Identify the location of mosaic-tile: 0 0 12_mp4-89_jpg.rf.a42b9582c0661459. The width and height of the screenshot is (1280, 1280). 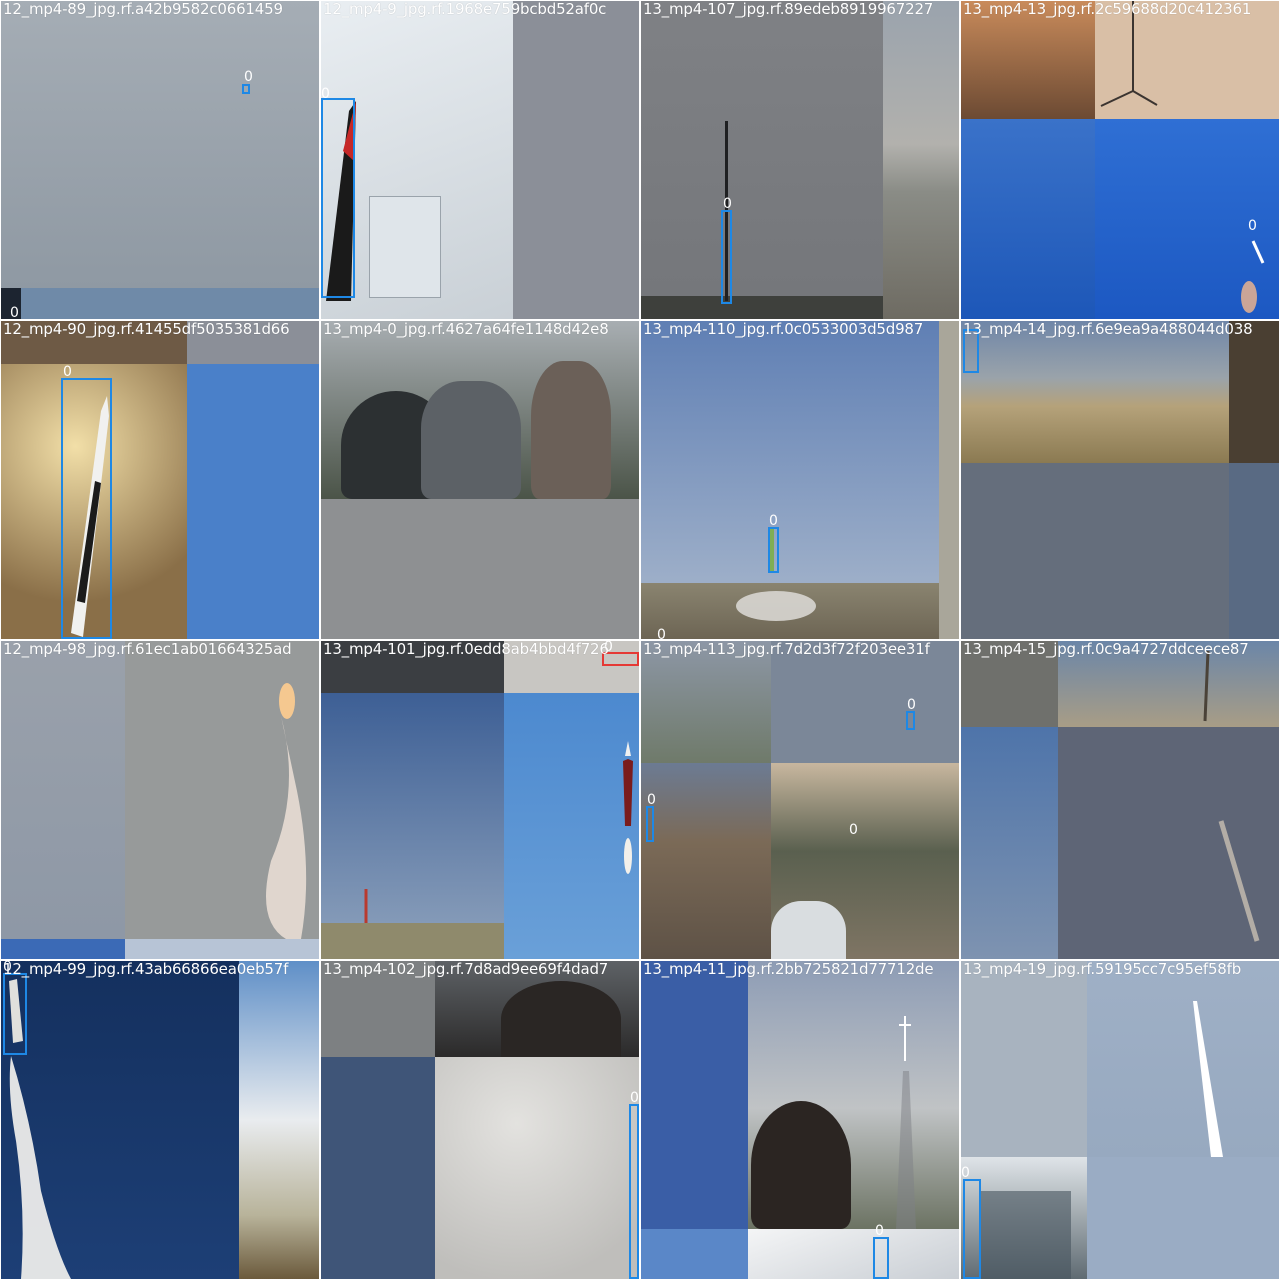
(160, 160).